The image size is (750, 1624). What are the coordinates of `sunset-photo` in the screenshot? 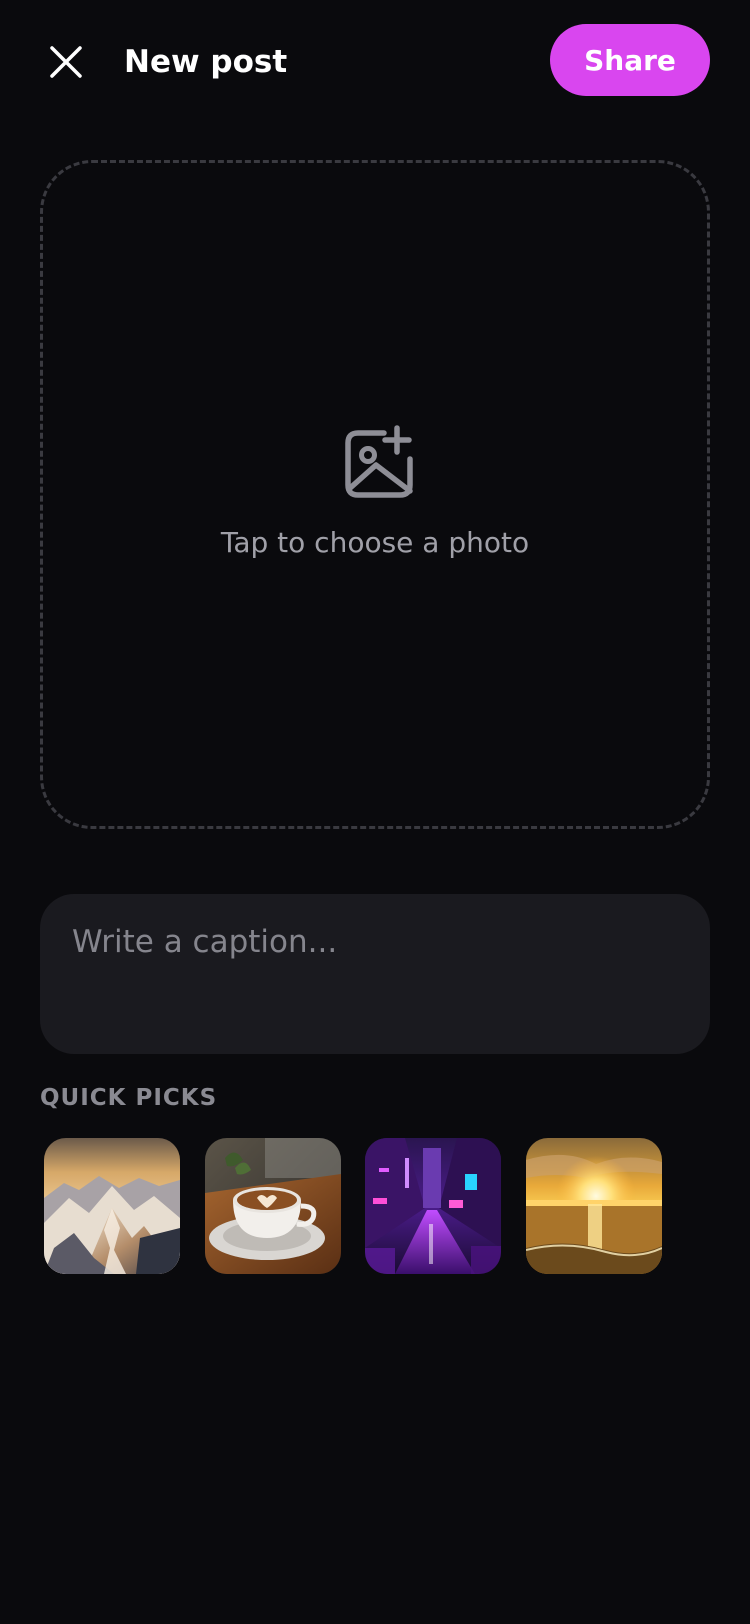 It's located at (594, 1206).